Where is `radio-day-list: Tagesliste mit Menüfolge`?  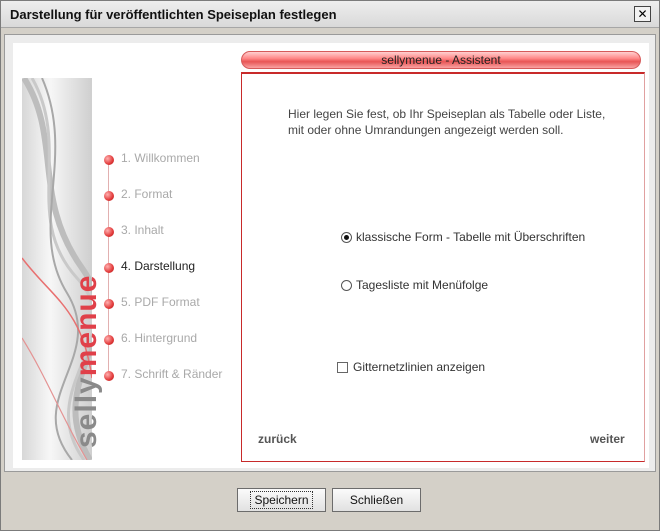
radio-day-list: Tagesliste mit Menüfolge is located at coordinates (426, 286).